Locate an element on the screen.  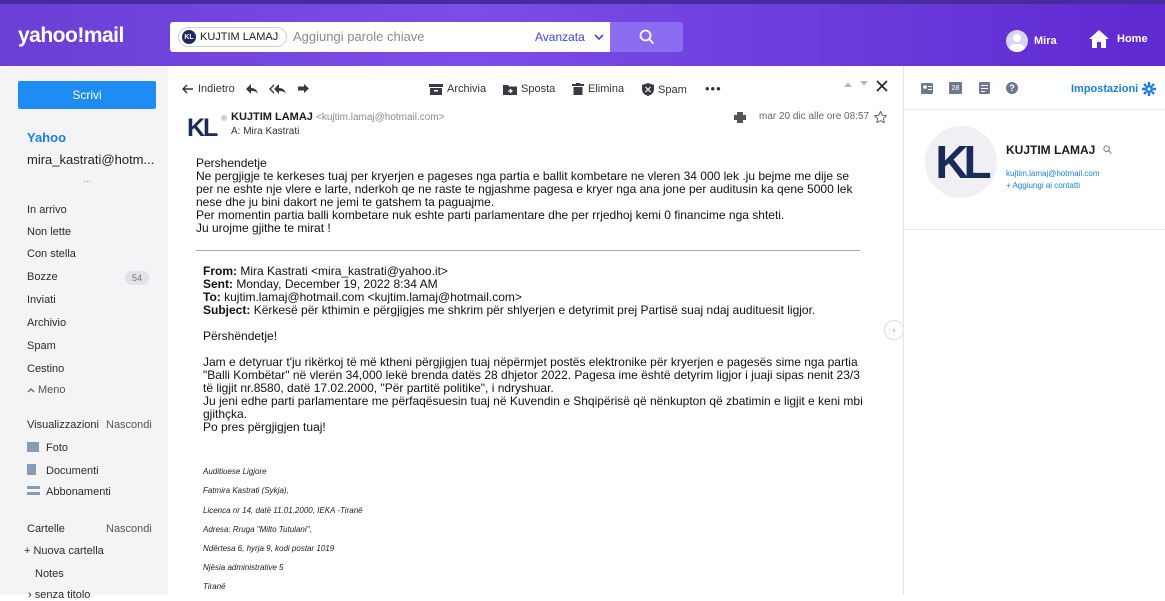
chip-avatar: KL is located at coordinates (189, 37).